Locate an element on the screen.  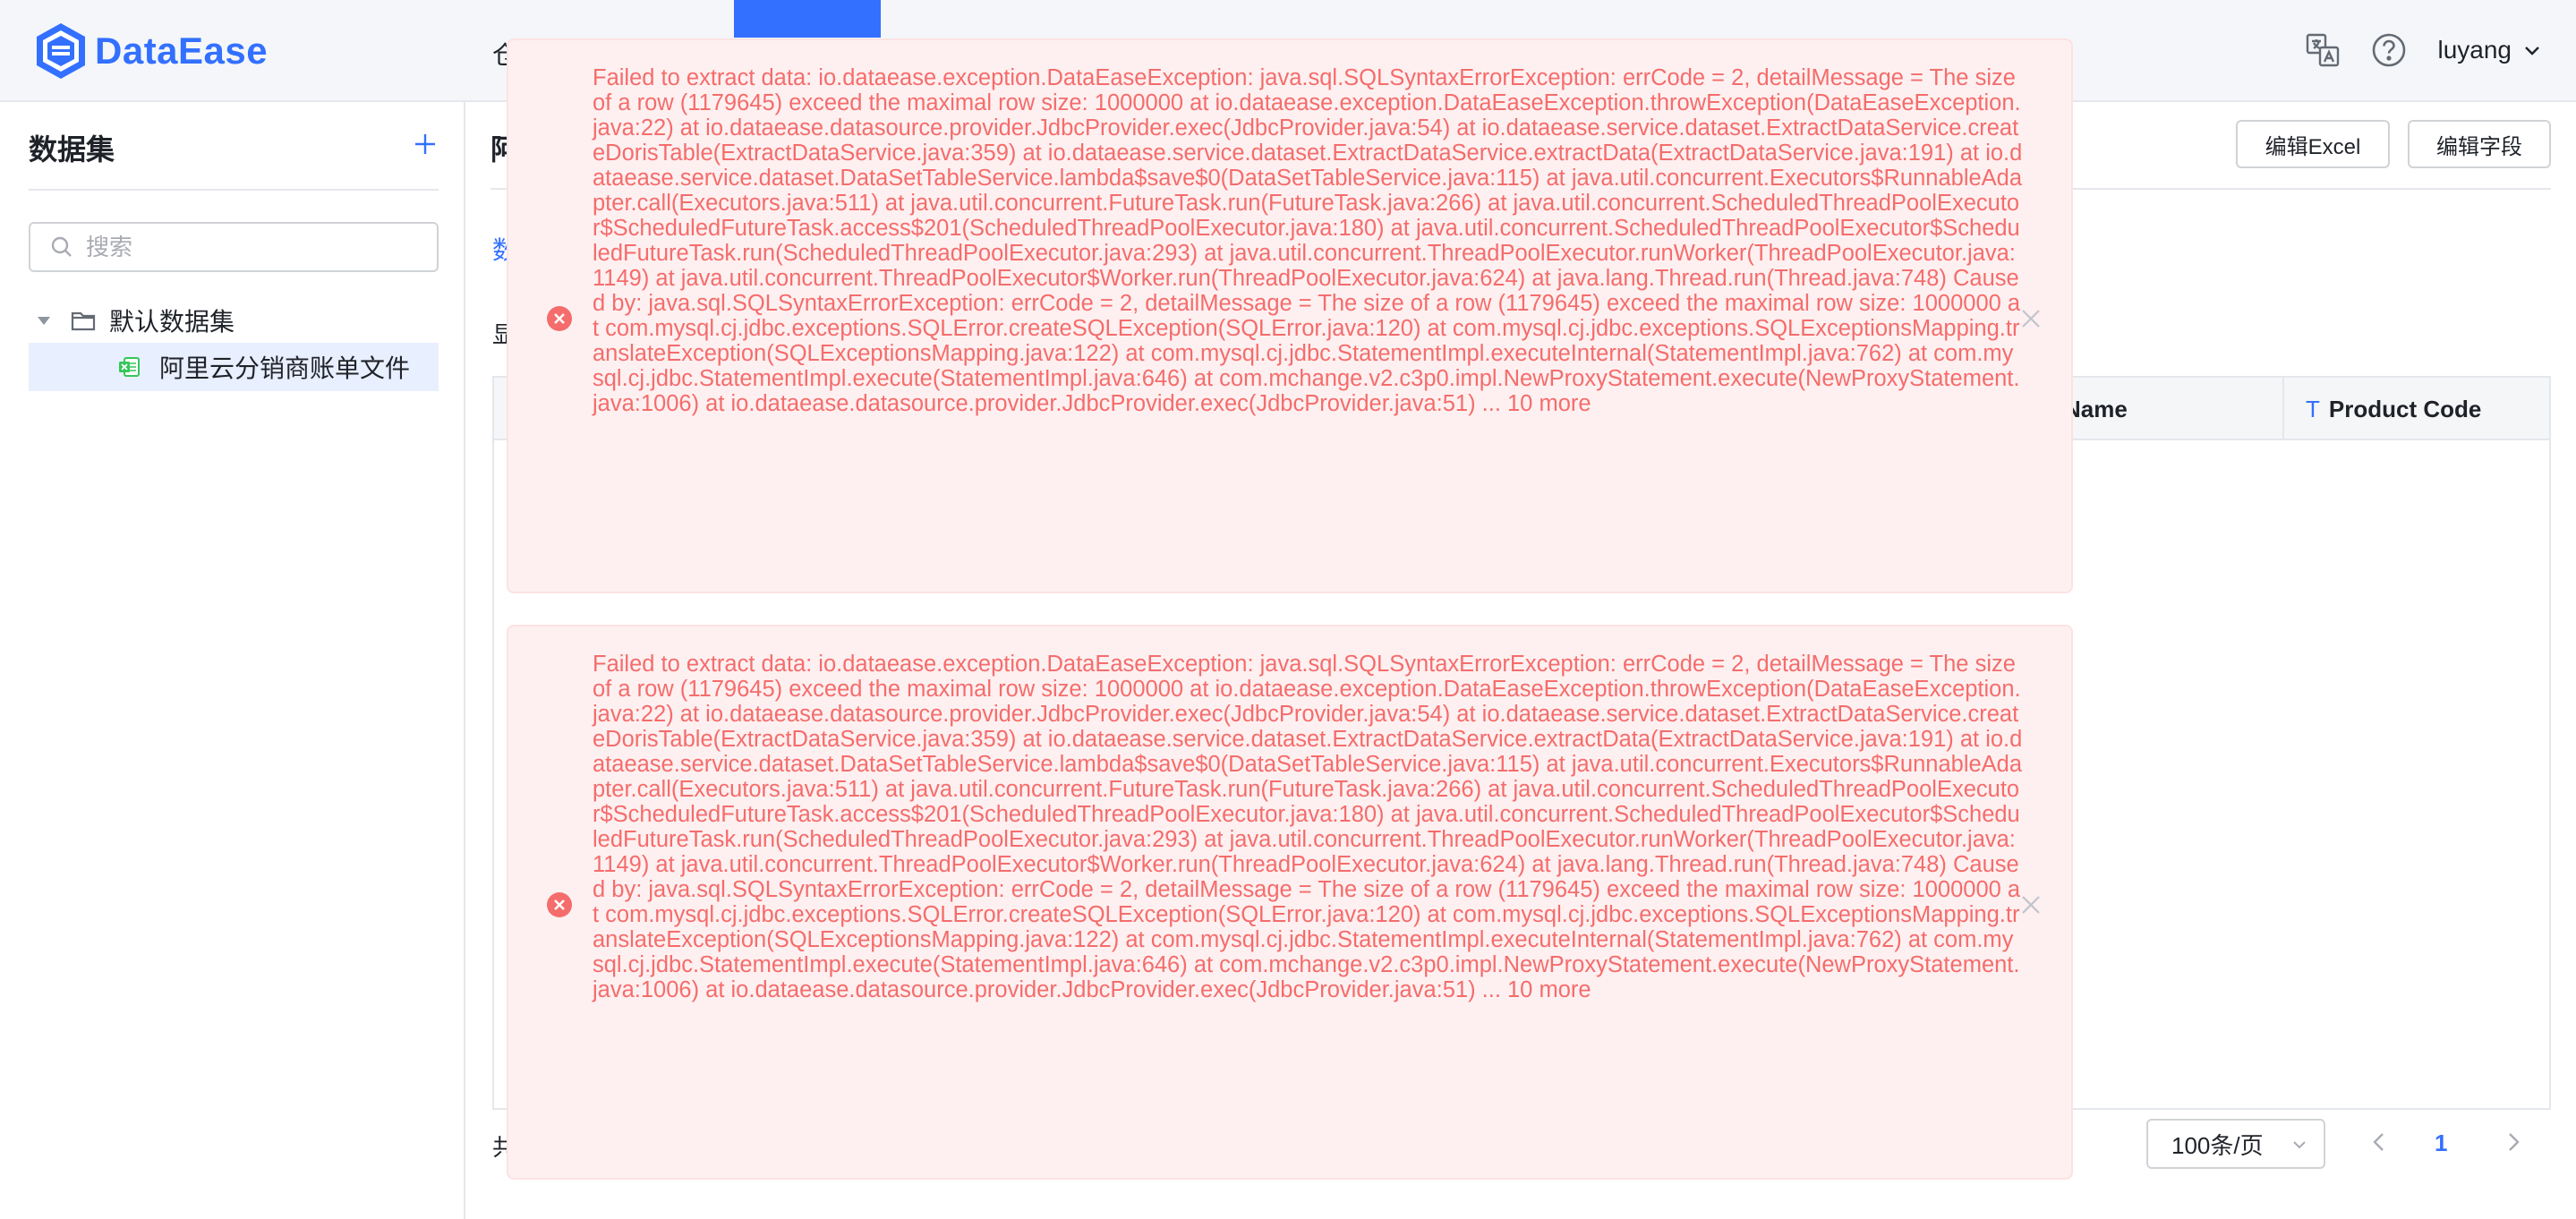
page-number-current: 1 is located at coordinates (2441, 1143).